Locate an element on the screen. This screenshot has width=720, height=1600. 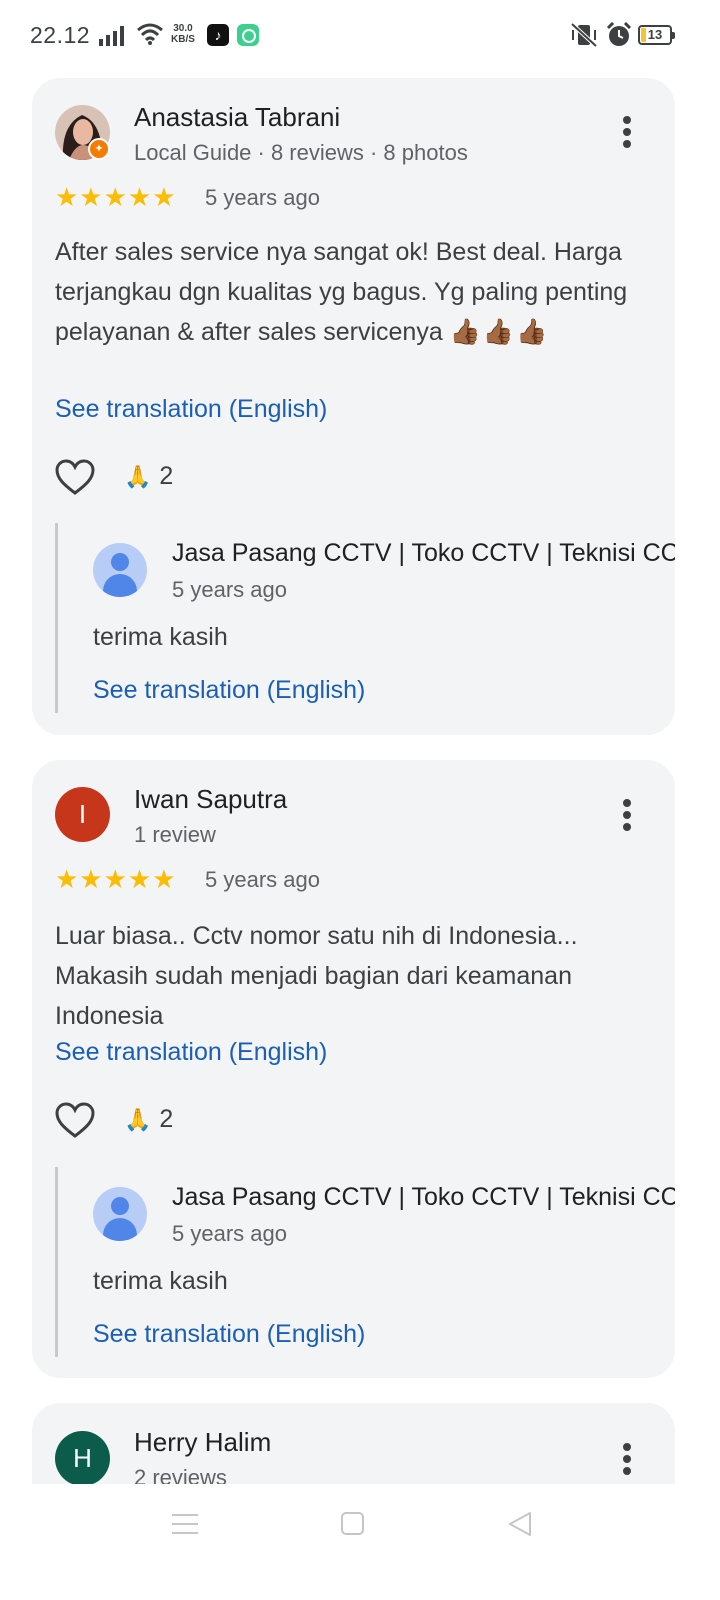
signal-icon is located at coordinates (111, 36).